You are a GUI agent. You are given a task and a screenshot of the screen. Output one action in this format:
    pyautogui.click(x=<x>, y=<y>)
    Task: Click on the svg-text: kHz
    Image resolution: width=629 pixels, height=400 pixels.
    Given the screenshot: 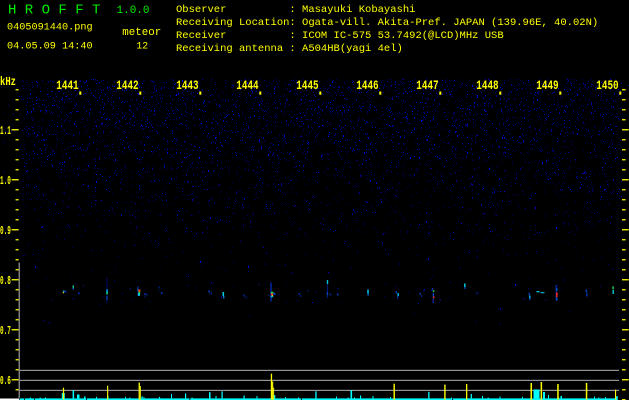 What is the action you would take?
    pyautogui.click(x=8, y=82)
    